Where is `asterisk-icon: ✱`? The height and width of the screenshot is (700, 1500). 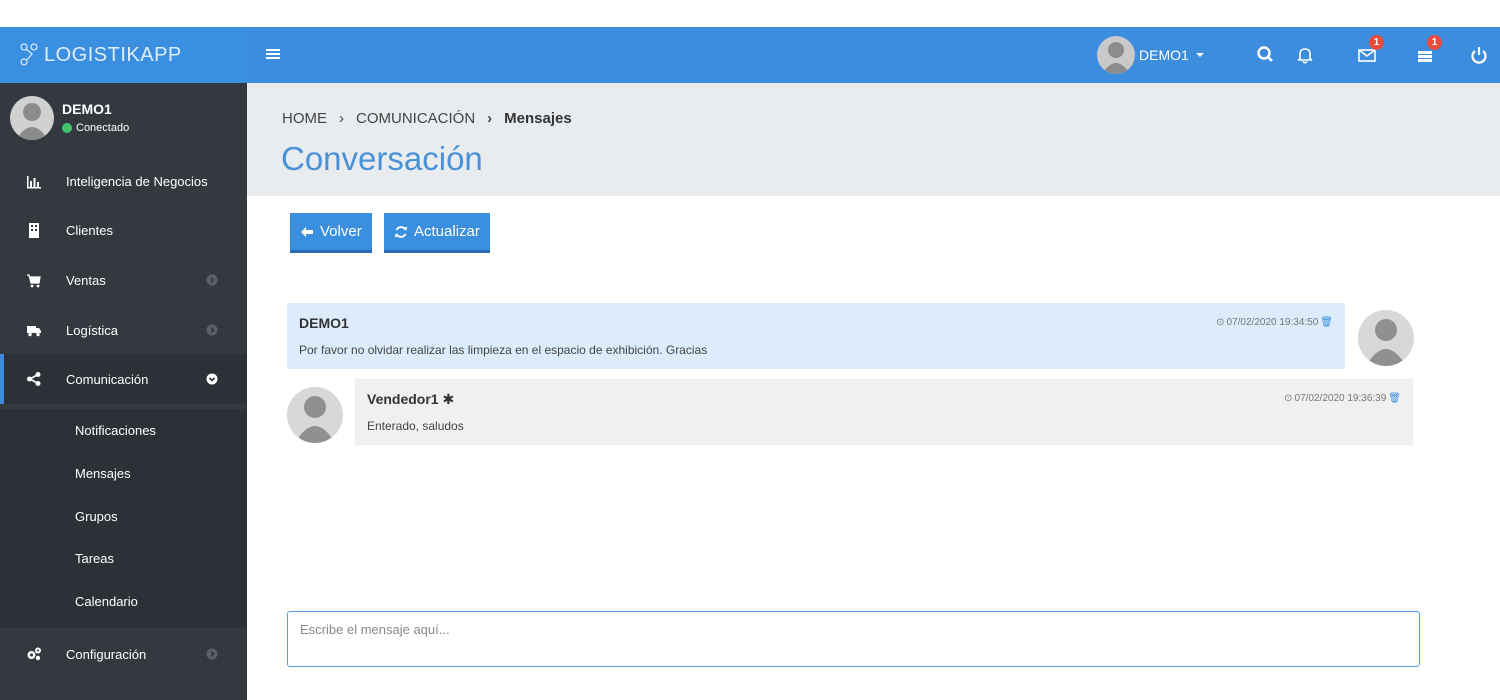 asterisk-icon: ✱ is located at coordinates (448, 399).